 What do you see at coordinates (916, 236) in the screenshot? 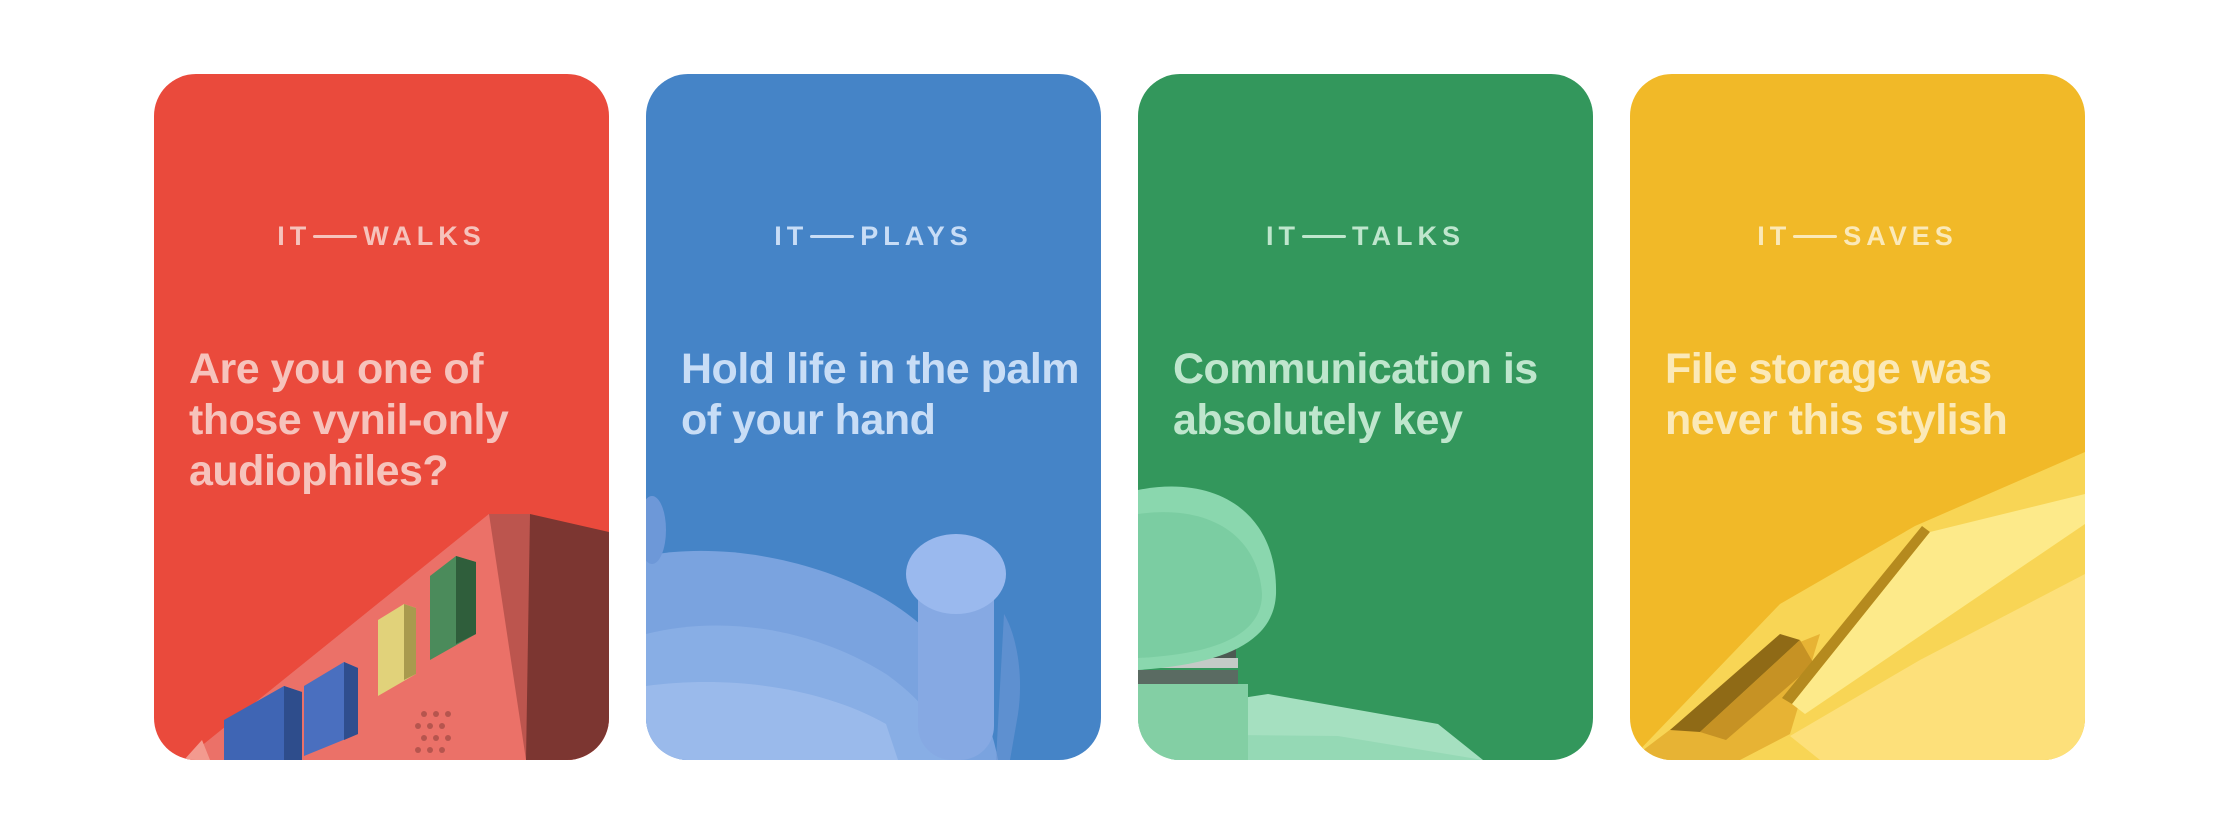
I see `eyebrow-word: PLAYS` at bounding box center [916, 236].